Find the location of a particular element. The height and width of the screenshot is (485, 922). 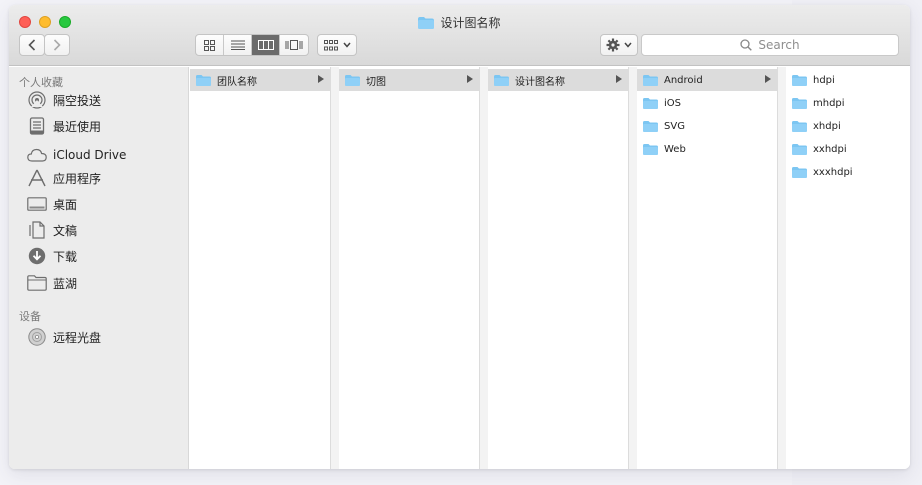

sidebar-item-desktop: 桌面 is located at coordinates (52, 204).